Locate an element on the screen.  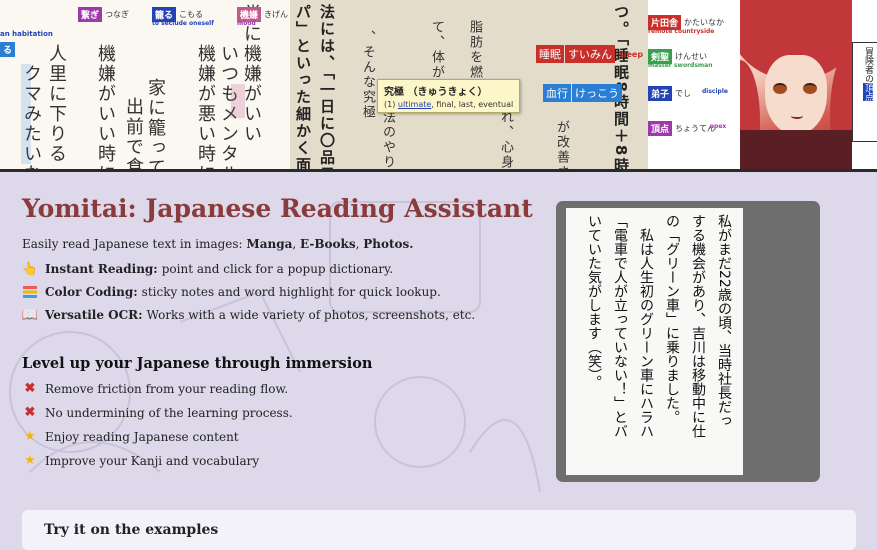
page-title: Yomitai: Japanese Reading Assistant is located at coordinates (277, 208).